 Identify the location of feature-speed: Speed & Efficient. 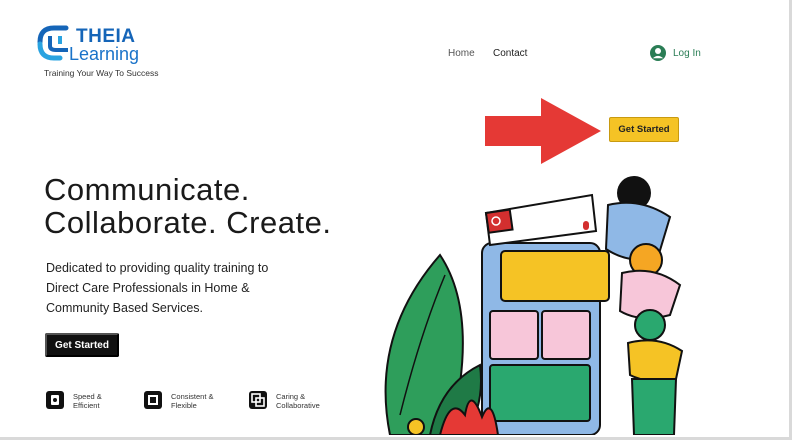
(87, 400).